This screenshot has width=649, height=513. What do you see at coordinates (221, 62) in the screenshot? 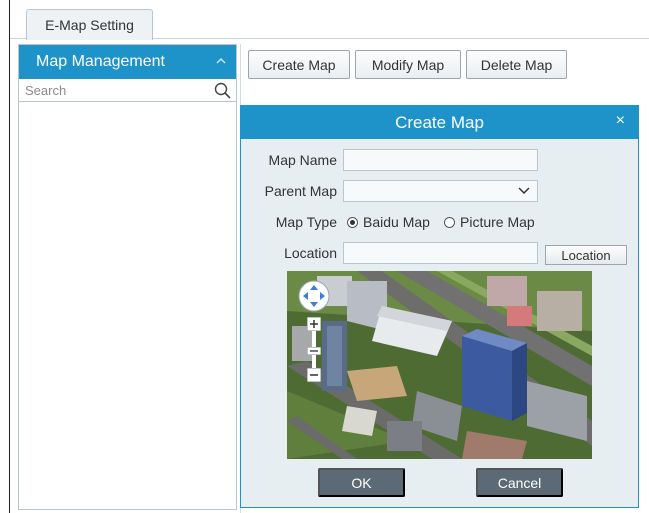
I see `chevron-up-icon` at bounding box center [221, 62].